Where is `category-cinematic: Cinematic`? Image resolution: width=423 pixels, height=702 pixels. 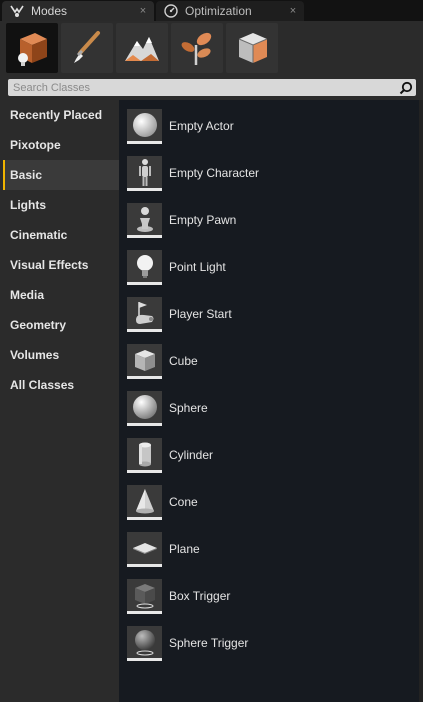
category-cinematic: Cinematic is located at coordinates (61, 235).